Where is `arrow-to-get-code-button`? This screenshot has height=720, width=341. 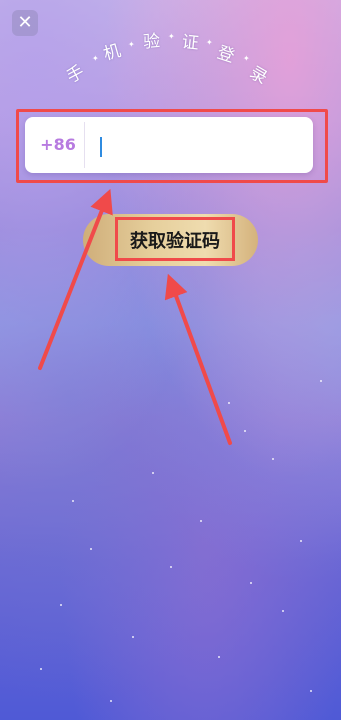
arrow-to-get-code-button is located at coordinates (198, 359).